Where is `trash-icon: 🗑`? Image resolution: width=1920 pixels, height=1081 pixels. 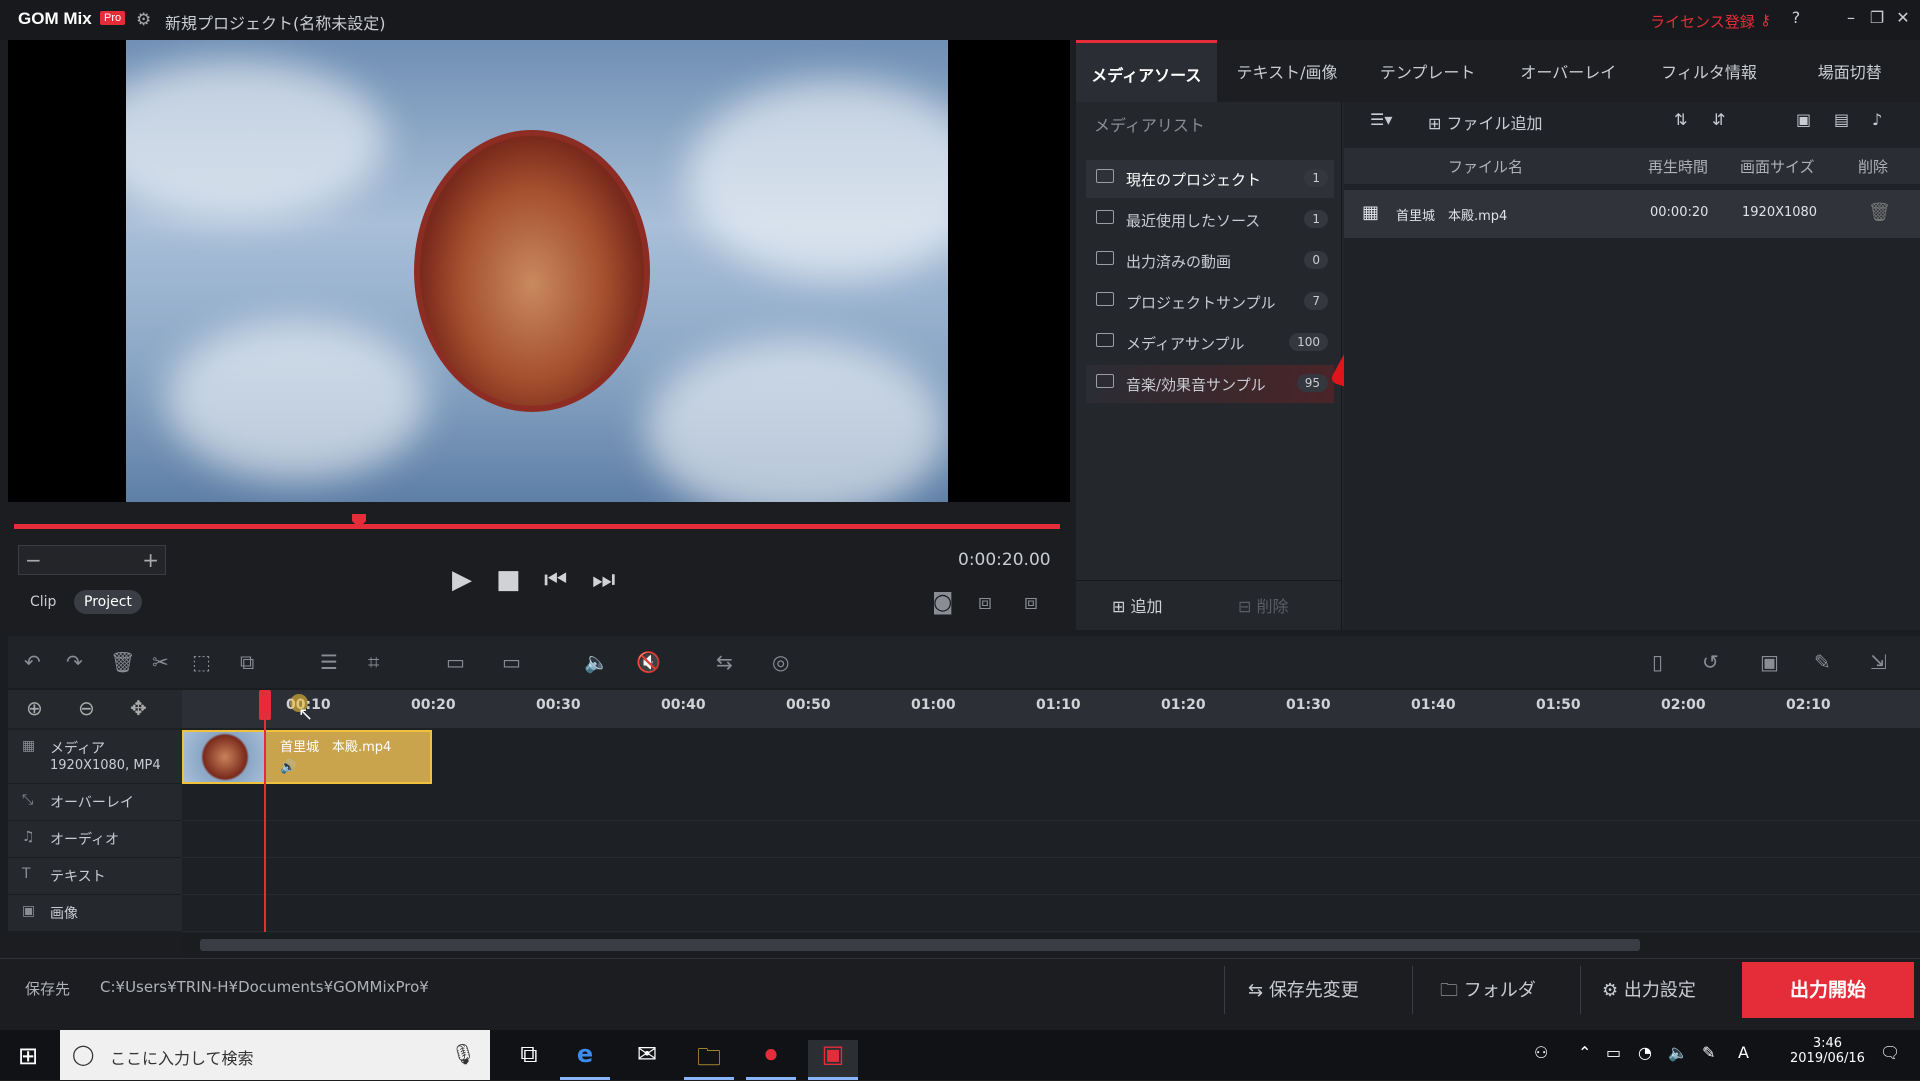 trash-icon: 🗑 is located at coordinates (1879, 212).